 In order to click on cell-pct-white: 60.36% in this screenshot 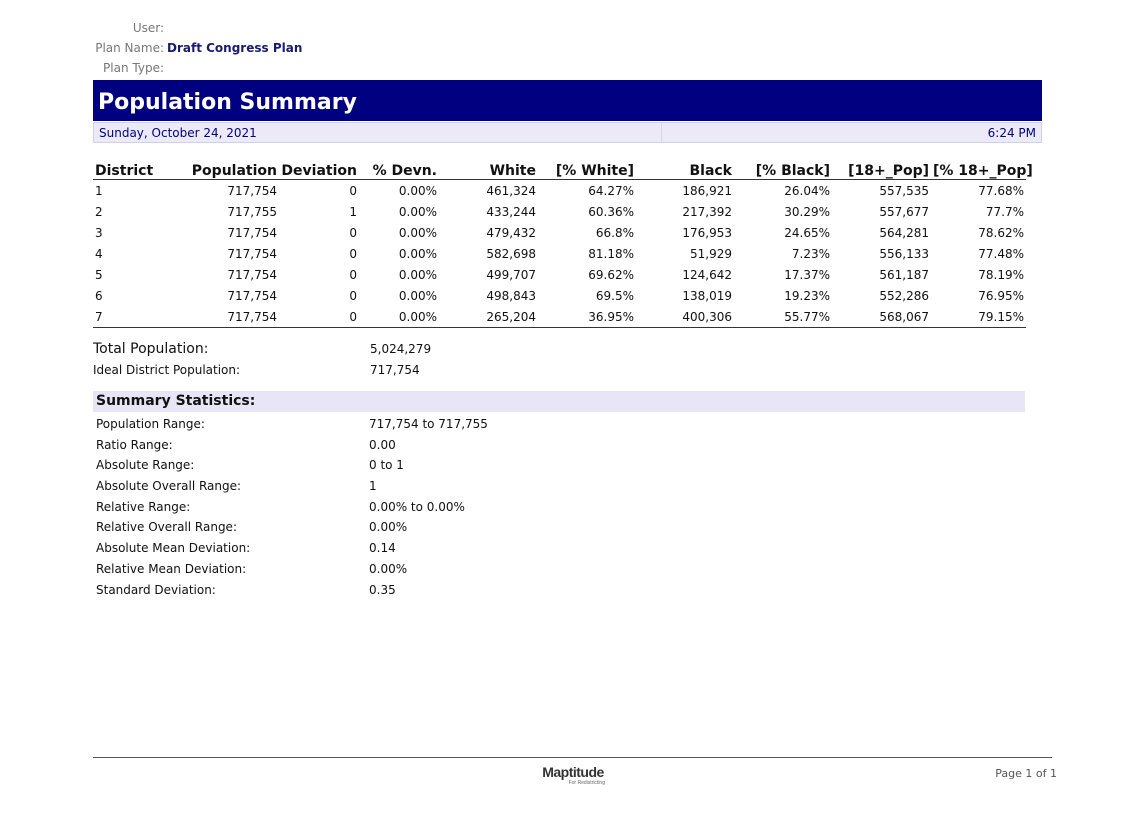, I will do `click(611, 211)`.